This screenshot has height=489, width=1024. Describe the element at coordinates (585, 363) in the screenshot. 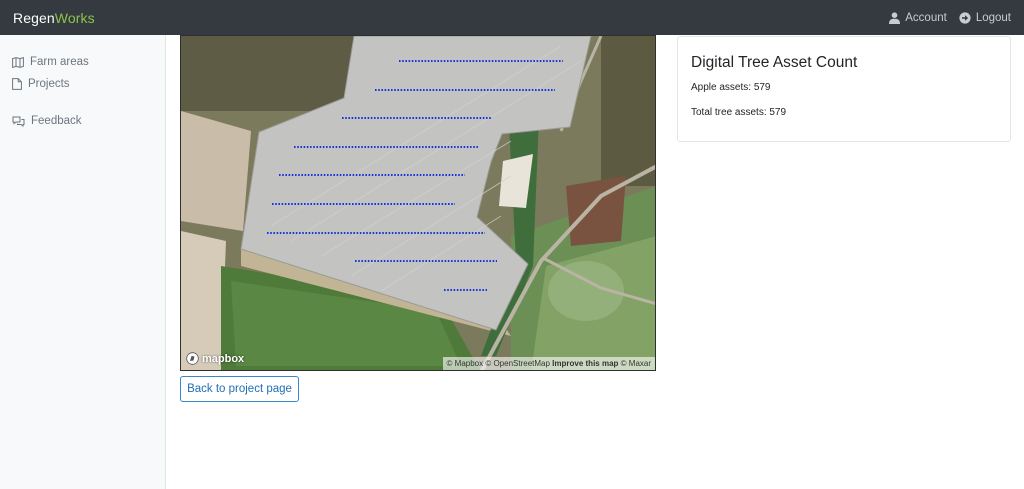

I see `improve-map-link: Improve this map` at that location.